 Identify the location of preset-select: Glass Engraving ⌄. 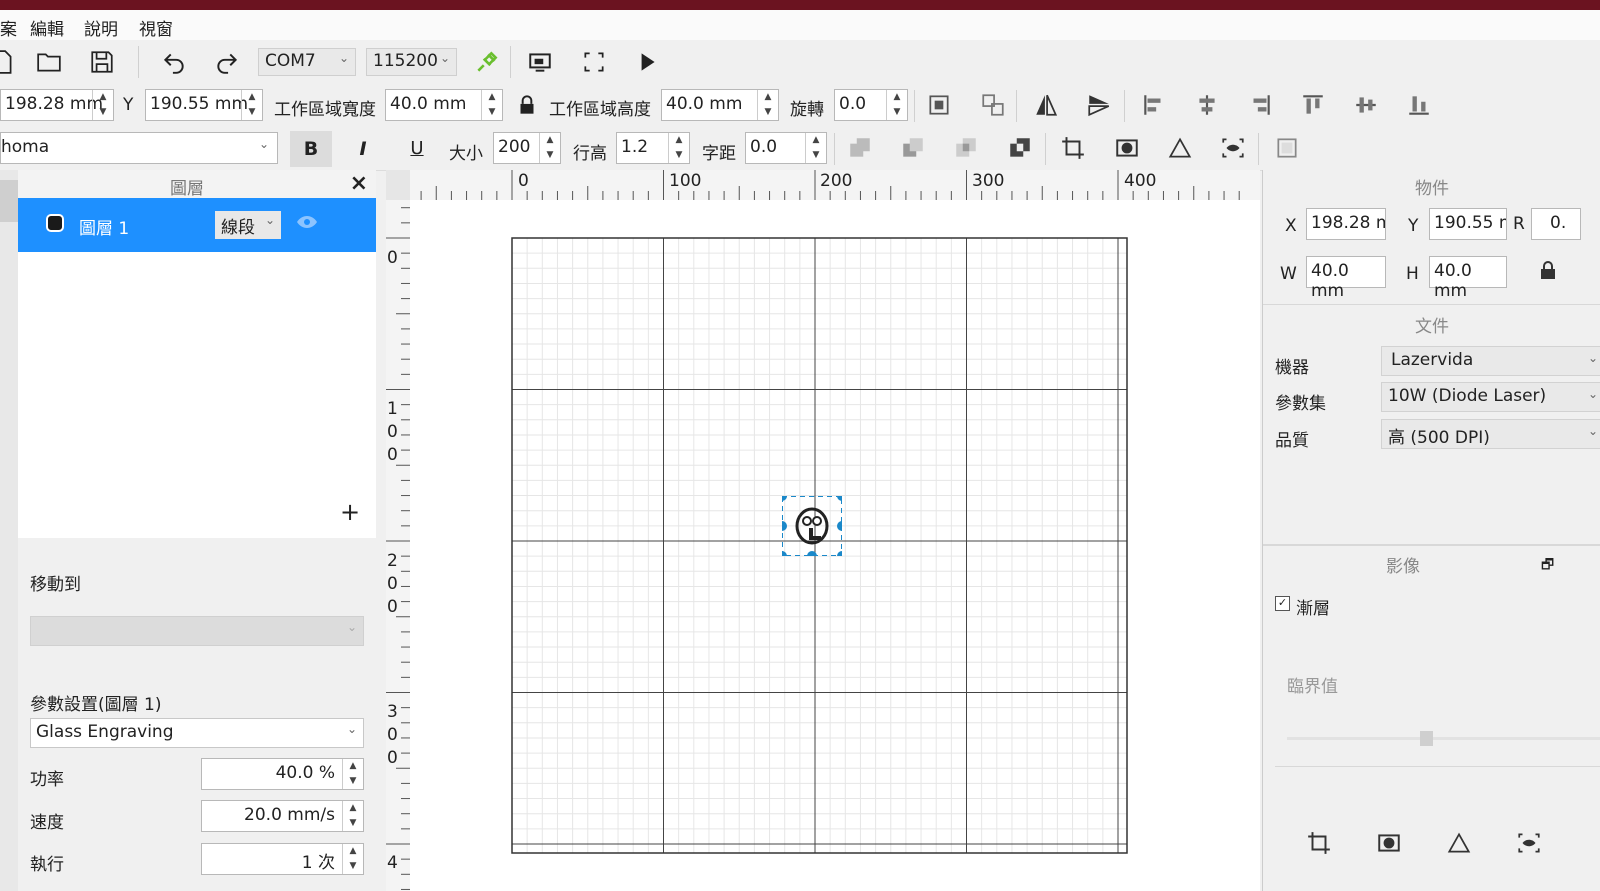
(197, 733).